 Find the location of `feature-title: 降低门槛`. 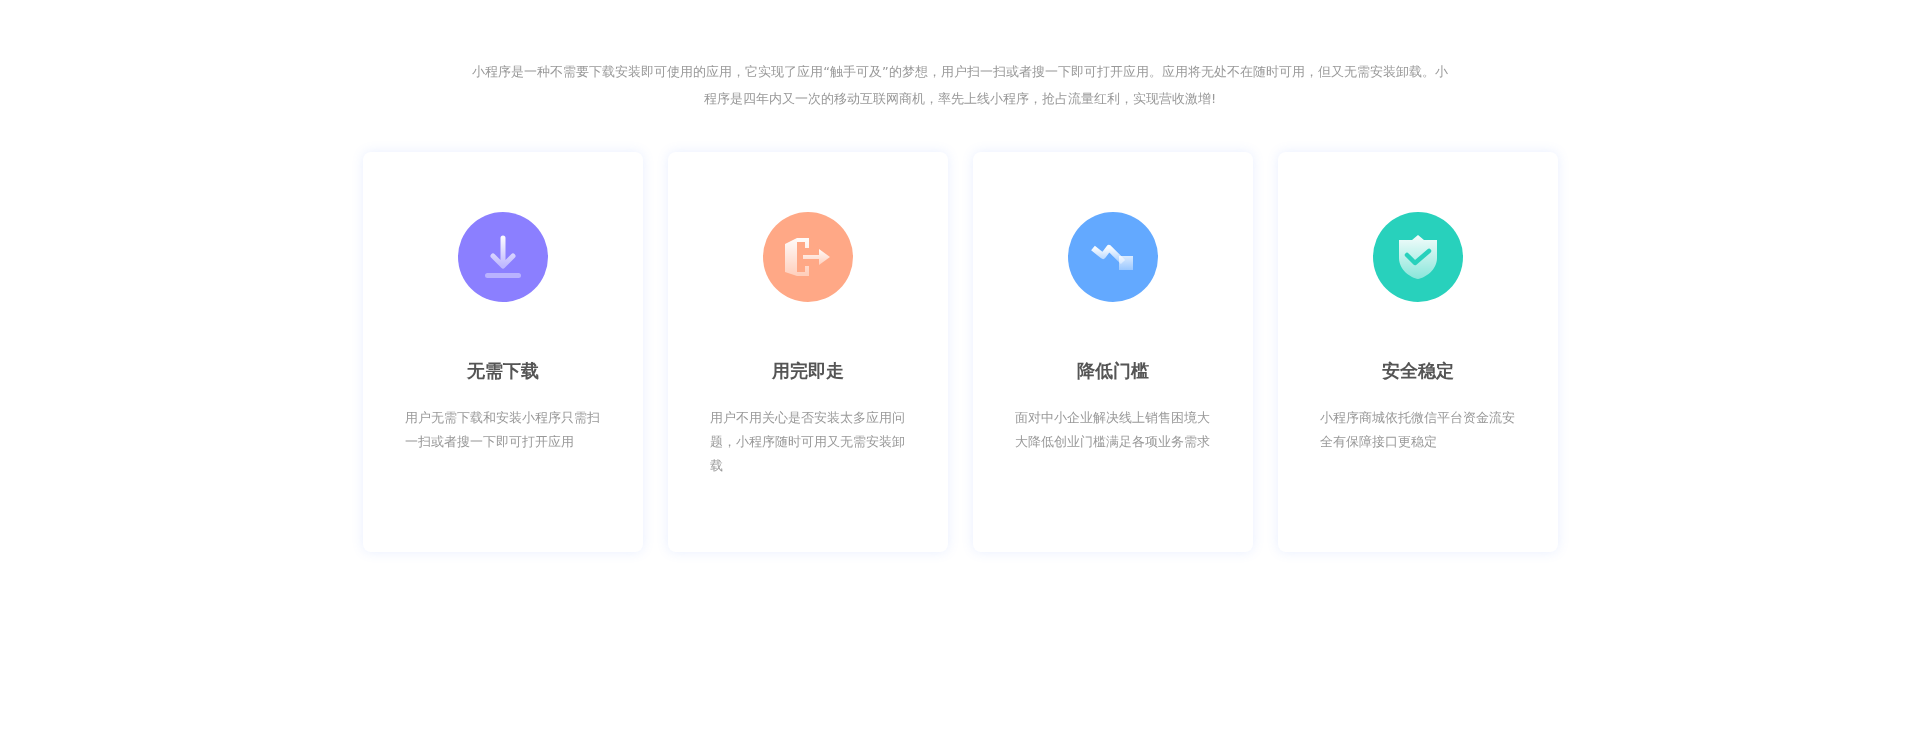

feature-title: 降低门槛 is located at coordinates (1112, 371).